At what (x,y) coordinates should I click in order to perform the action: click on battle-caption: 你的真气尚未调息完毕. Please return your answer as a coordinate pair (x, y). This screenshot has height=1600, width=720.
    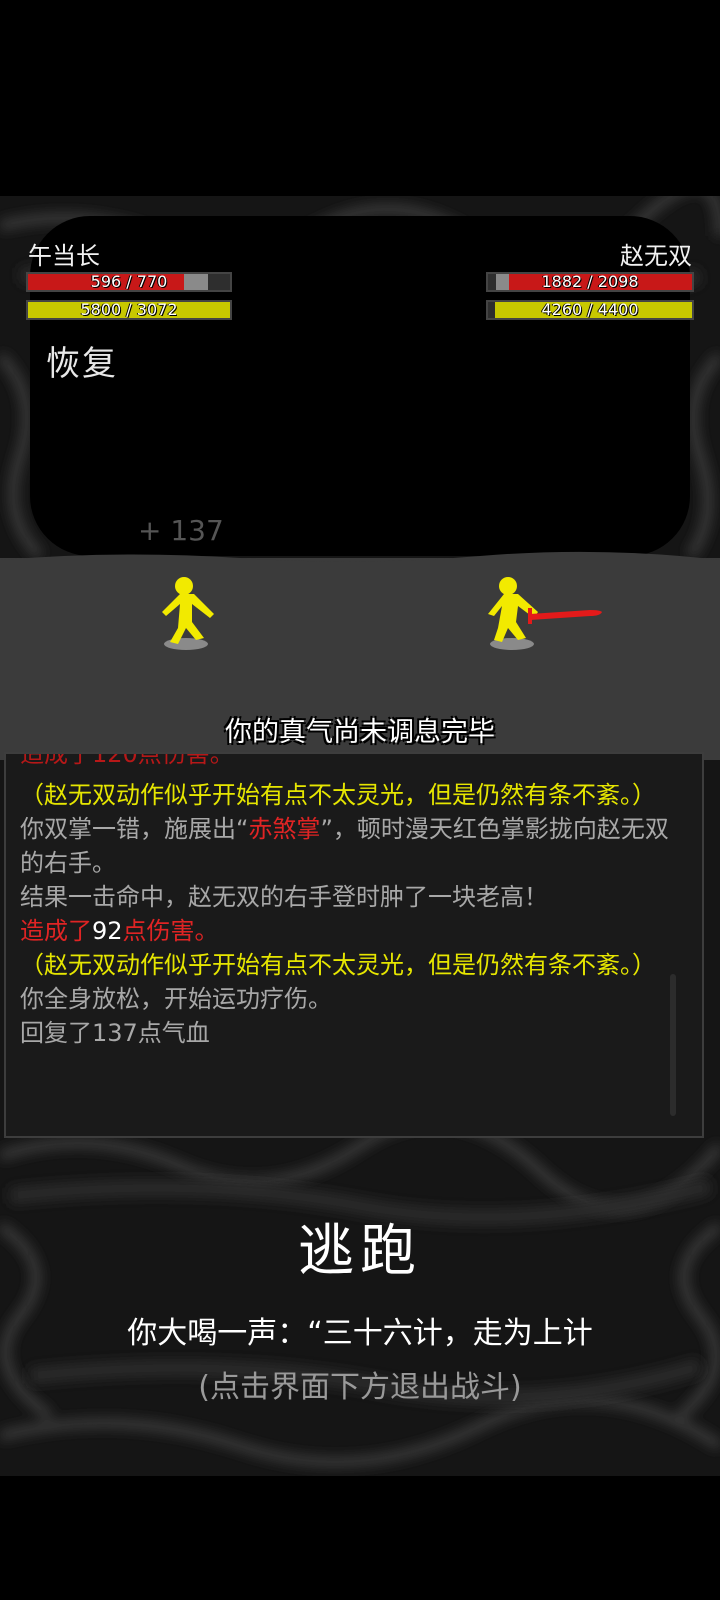
    Looking at the image, I should click on (360, 732).